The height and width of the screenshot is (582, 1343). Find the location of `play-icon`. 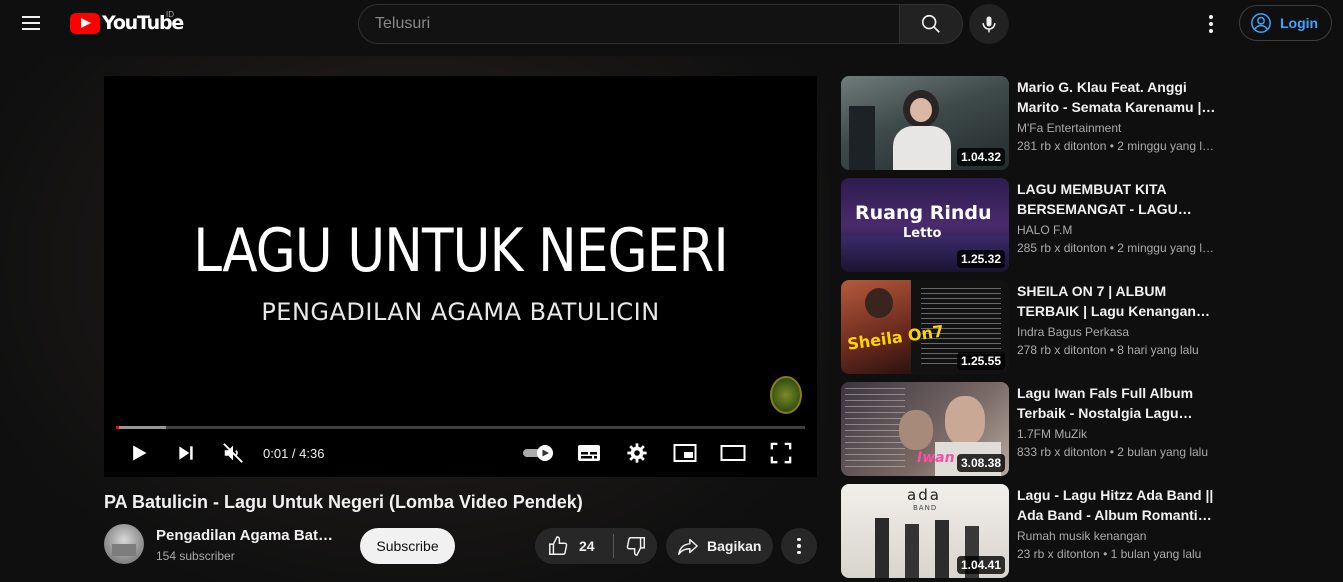

play-icon is located at coordinates (140, 453).